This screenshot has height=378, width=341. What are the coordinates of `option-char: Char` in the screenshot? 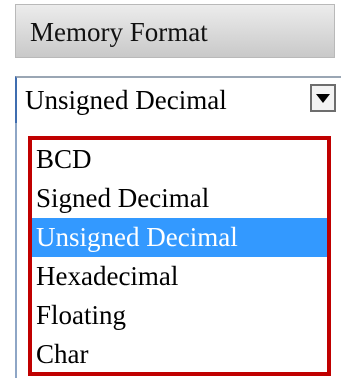 It's located at (179, 354).